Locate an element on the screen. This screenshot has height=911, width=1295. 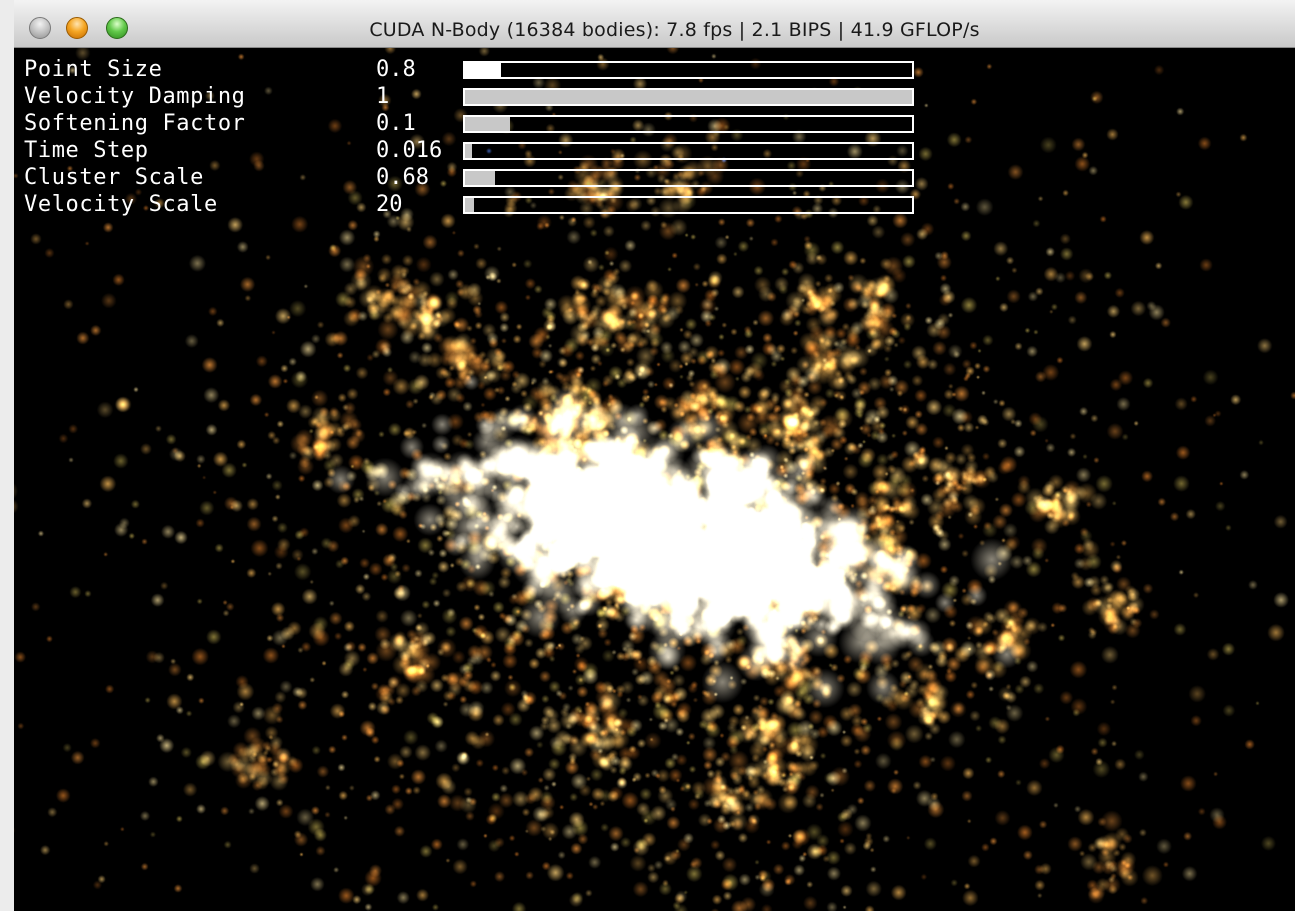
param-row-softening-factor: Softening Factor 0.1 is located at coordinates (474, 123).